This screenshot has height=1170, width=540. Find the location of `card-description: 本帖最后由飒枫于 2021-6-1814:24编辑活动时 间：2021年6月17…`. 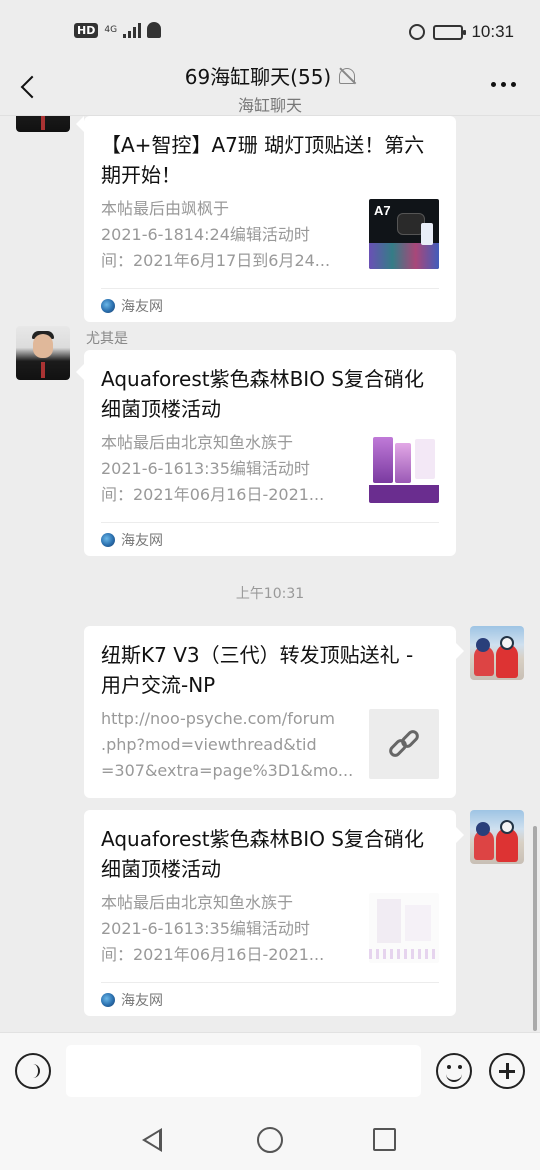

card-description: 本帖最后由飒枫于 2021-6-1814:24编辑活动时 间：2021年6月17… is located at coordinates (228, 235).